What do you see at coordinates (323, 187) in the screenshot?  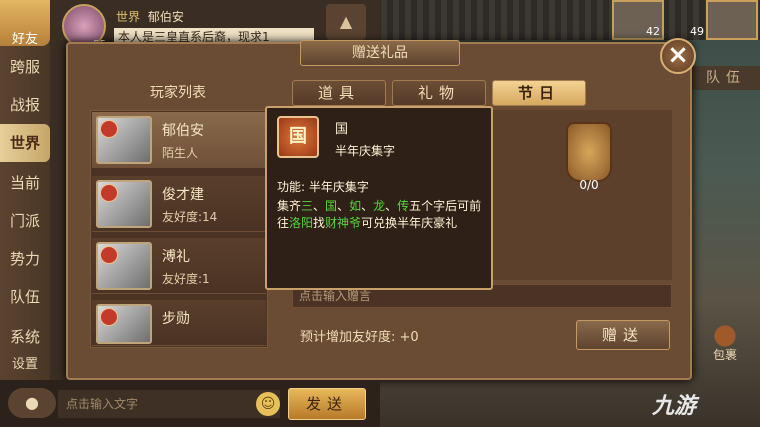 I see `item-function: 功能: 半年庆集字` at bounding box center [323, 187].